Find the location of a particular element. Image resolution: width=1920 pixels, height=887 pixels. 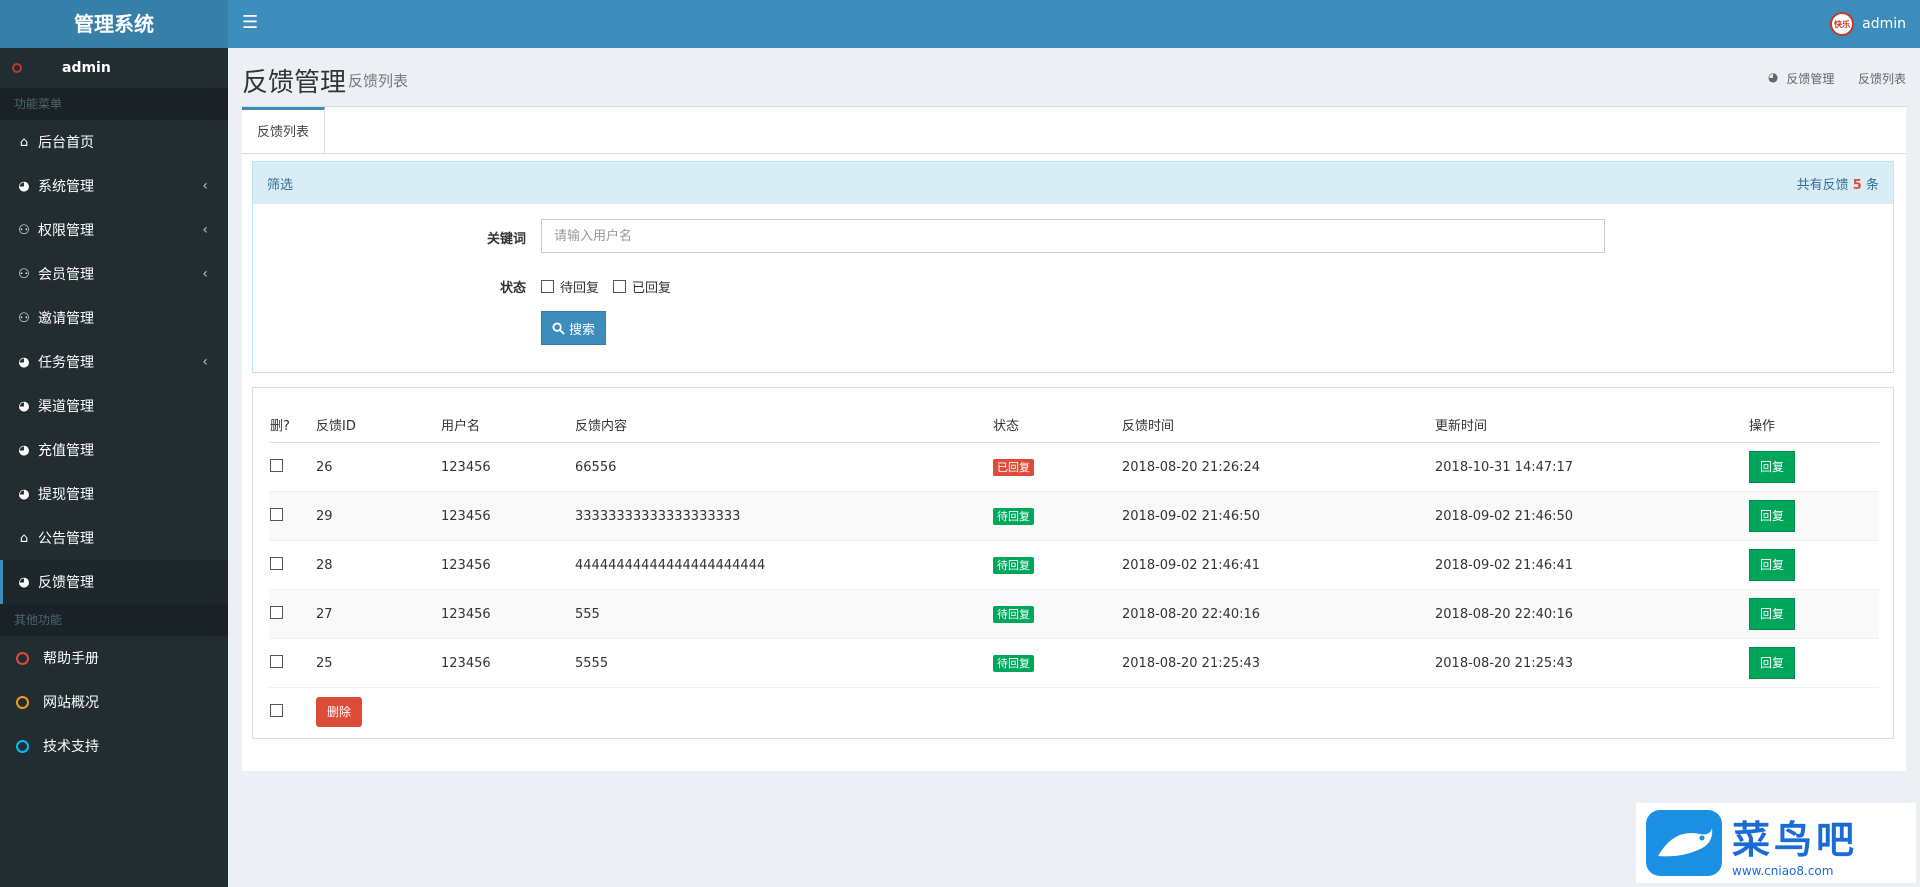

search-button: 搜索 is located at coordinates (574, 328).